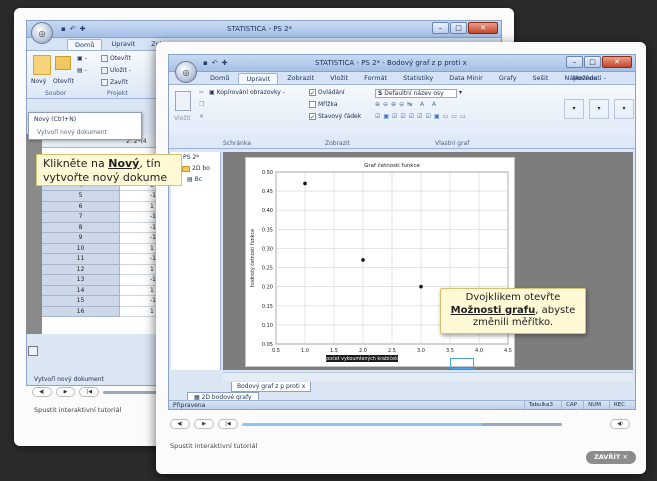 This screenshot has width=657, height=481. Describe the element at coordinates (77, 410) in the screenshot. I see `back-tutorial-link: Spustit interaktivní tutoriál` at that location.